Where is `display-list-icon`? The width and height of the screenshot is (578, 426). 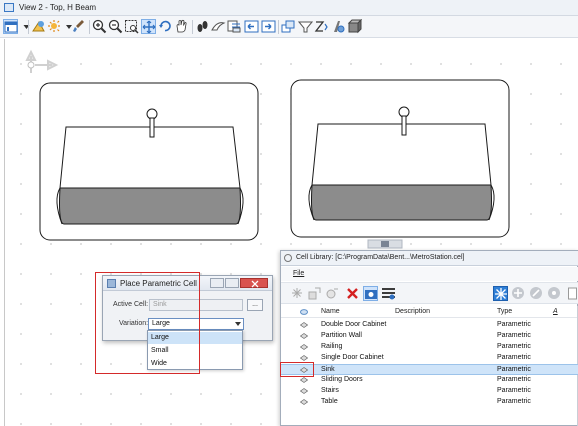 display-list-icon is located at coordinates (388, 293).